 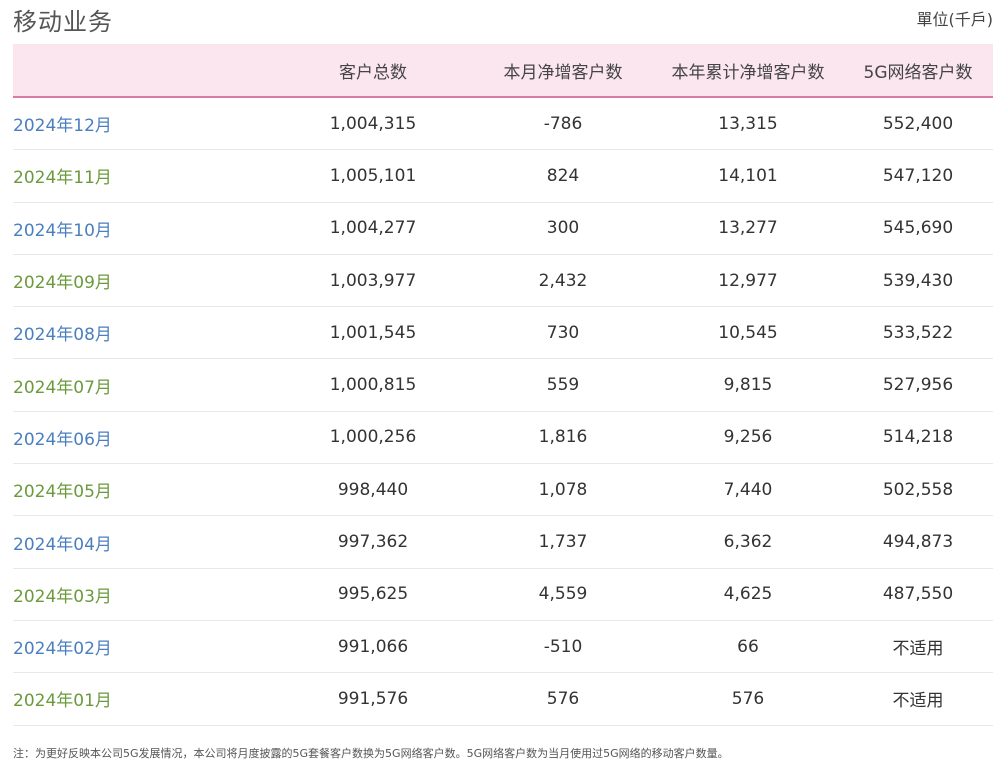 I want to click on cell-monthly-net-add: 1,816, so click(x=563, y=437).